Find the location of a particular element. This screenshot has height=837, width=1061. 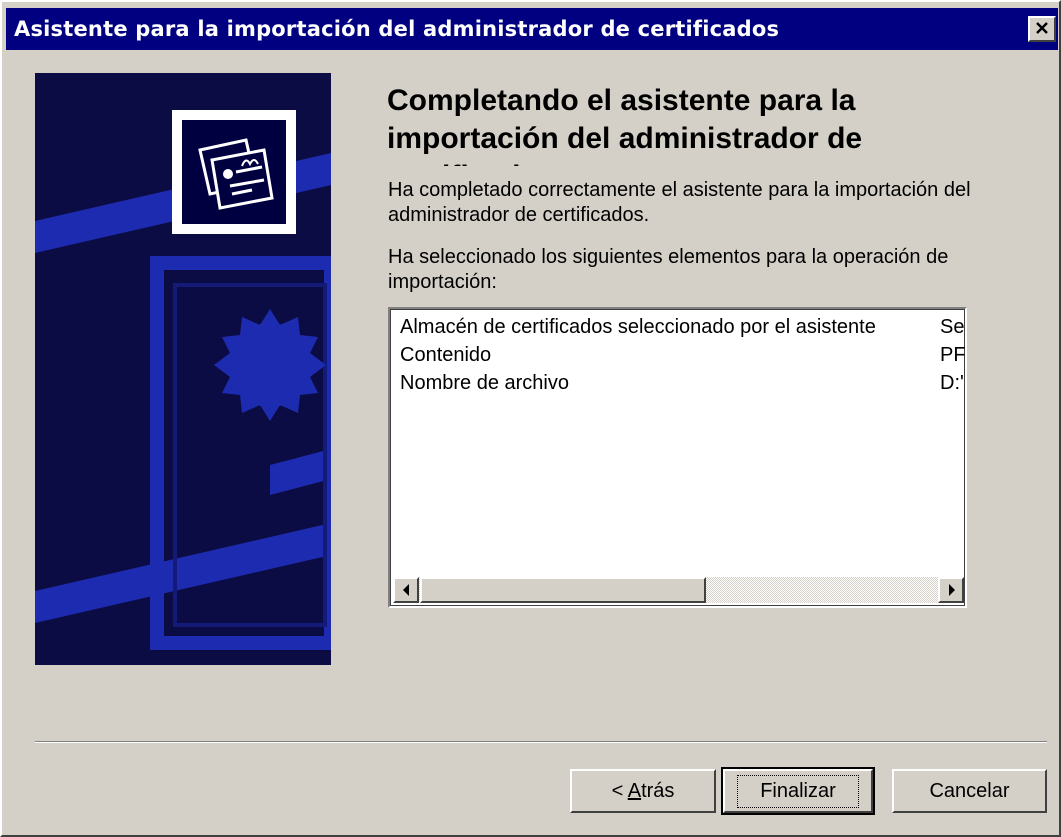

arrow-right-icon is located at coordinates (952, 590).